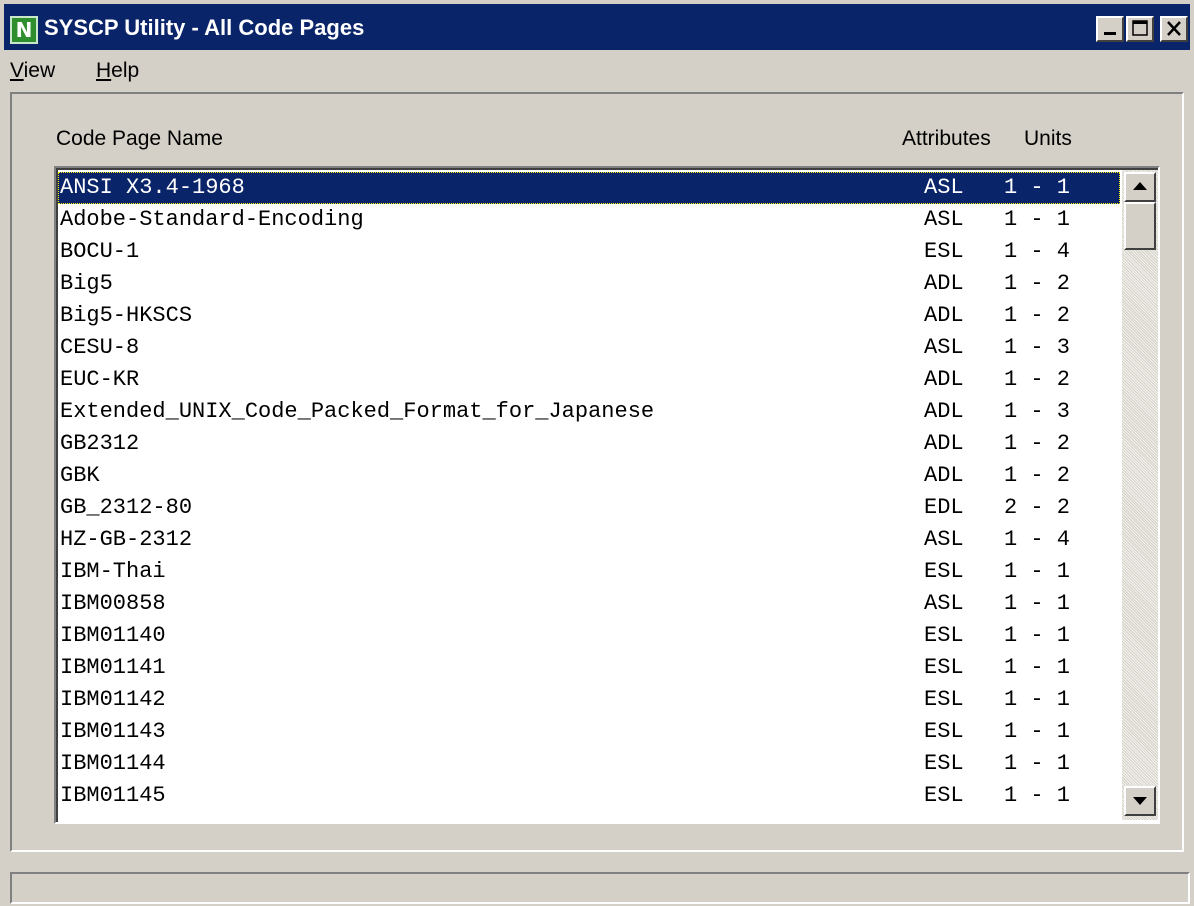 The height and width of the screenshot is (906, 1194). I want to click on close-button, so click(1174, 29).